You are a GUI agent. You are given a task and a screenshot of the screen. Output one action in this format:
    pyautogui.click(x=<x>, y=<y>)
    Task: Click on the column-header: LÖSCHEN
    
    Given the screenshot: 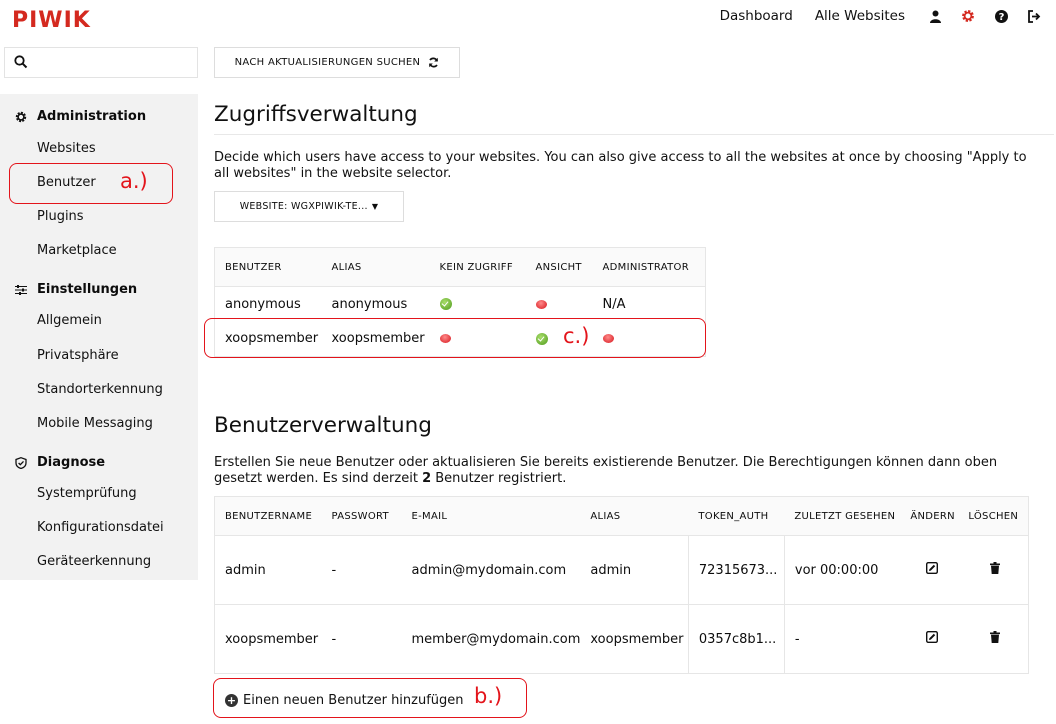 What is the action you would take?
    pyautogui.click(x=995, y=516)
    